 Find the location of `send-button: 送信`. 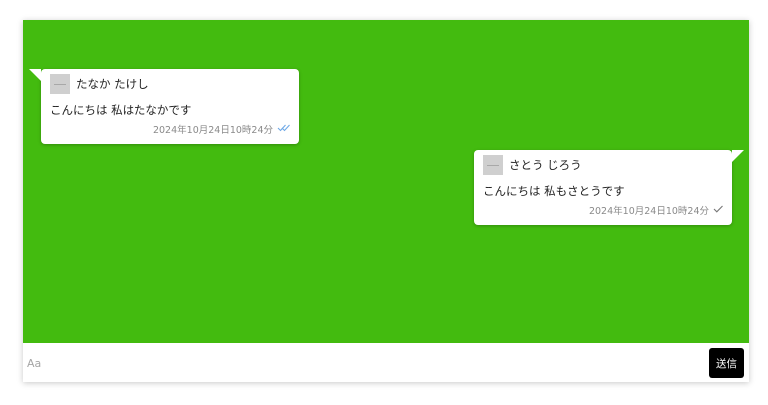

send-button: 送信 is located at coordinates (726, 363).